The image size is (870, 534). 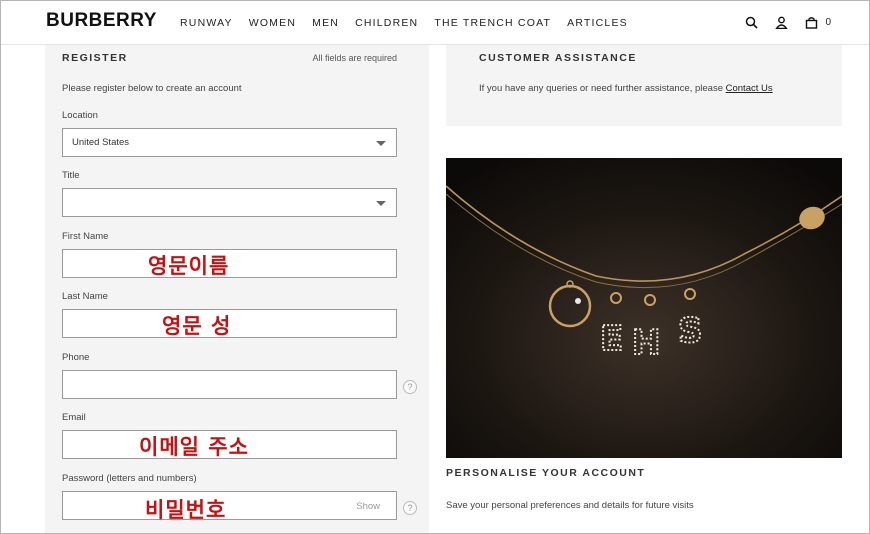 I want to click on last-name-annotation: 영문 성, so click(x=197, y=326).